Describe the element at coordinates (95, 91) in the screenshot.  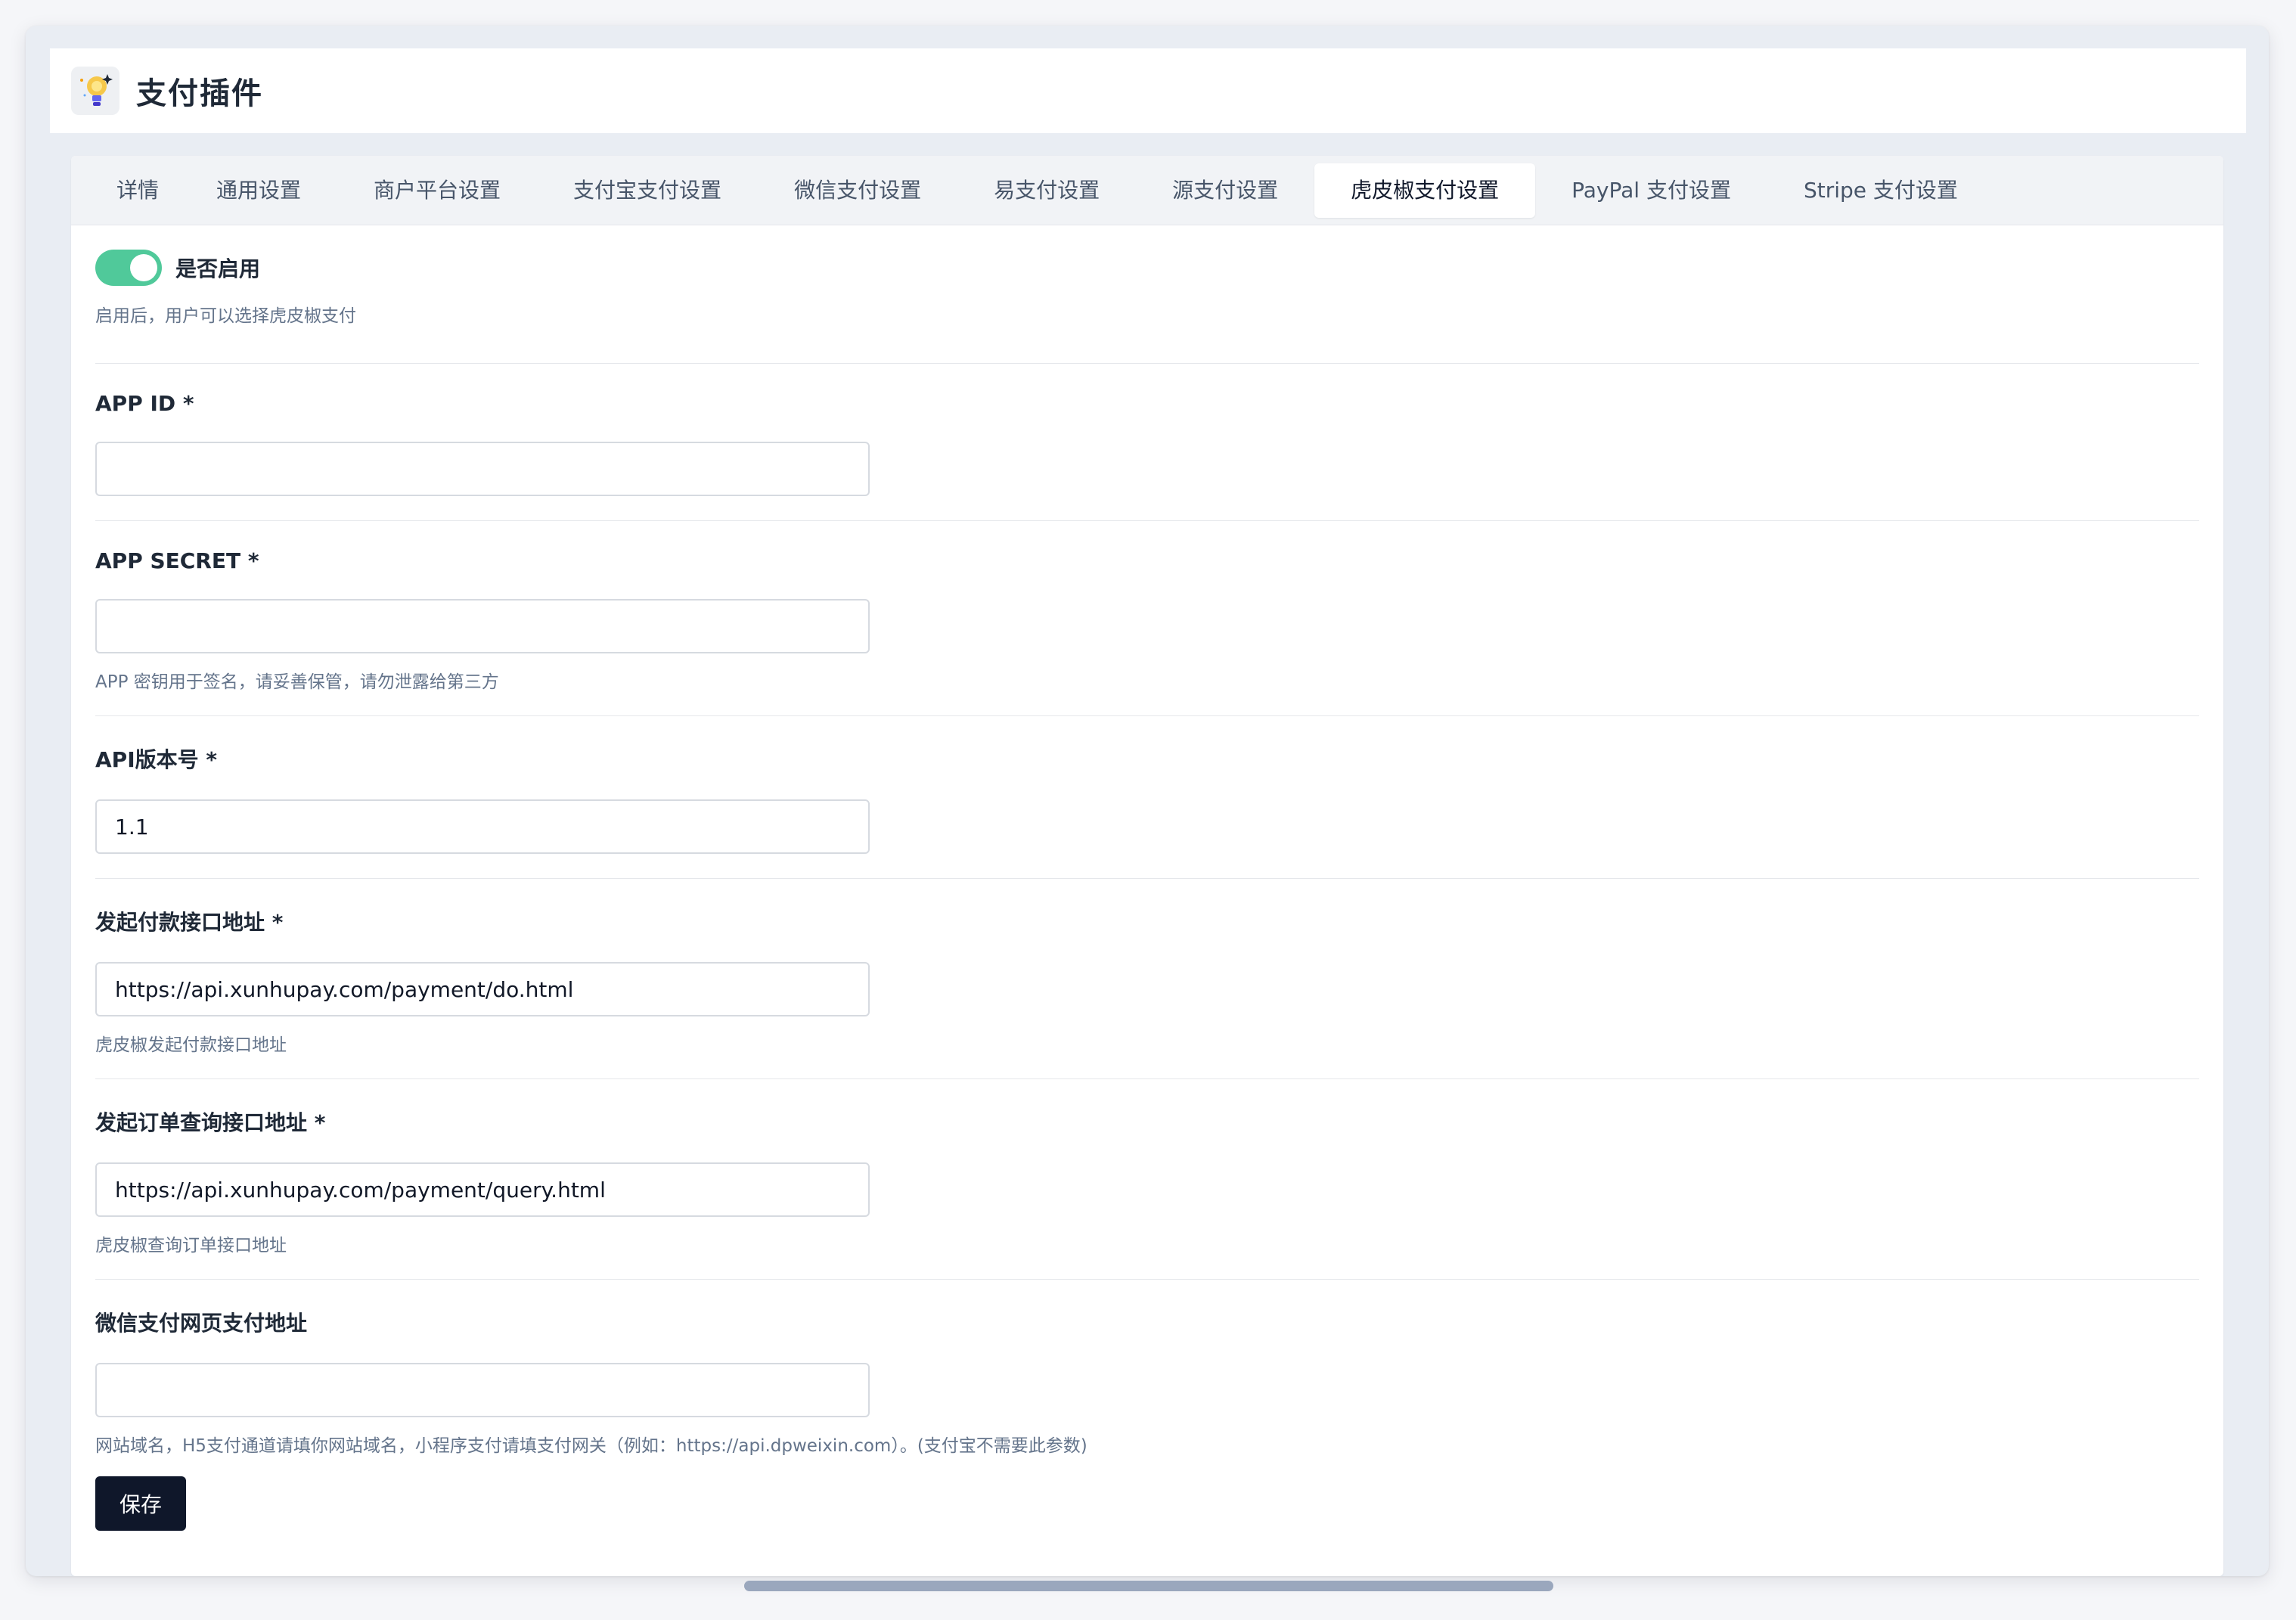
I see `plugin-bulb-icon` at that location.